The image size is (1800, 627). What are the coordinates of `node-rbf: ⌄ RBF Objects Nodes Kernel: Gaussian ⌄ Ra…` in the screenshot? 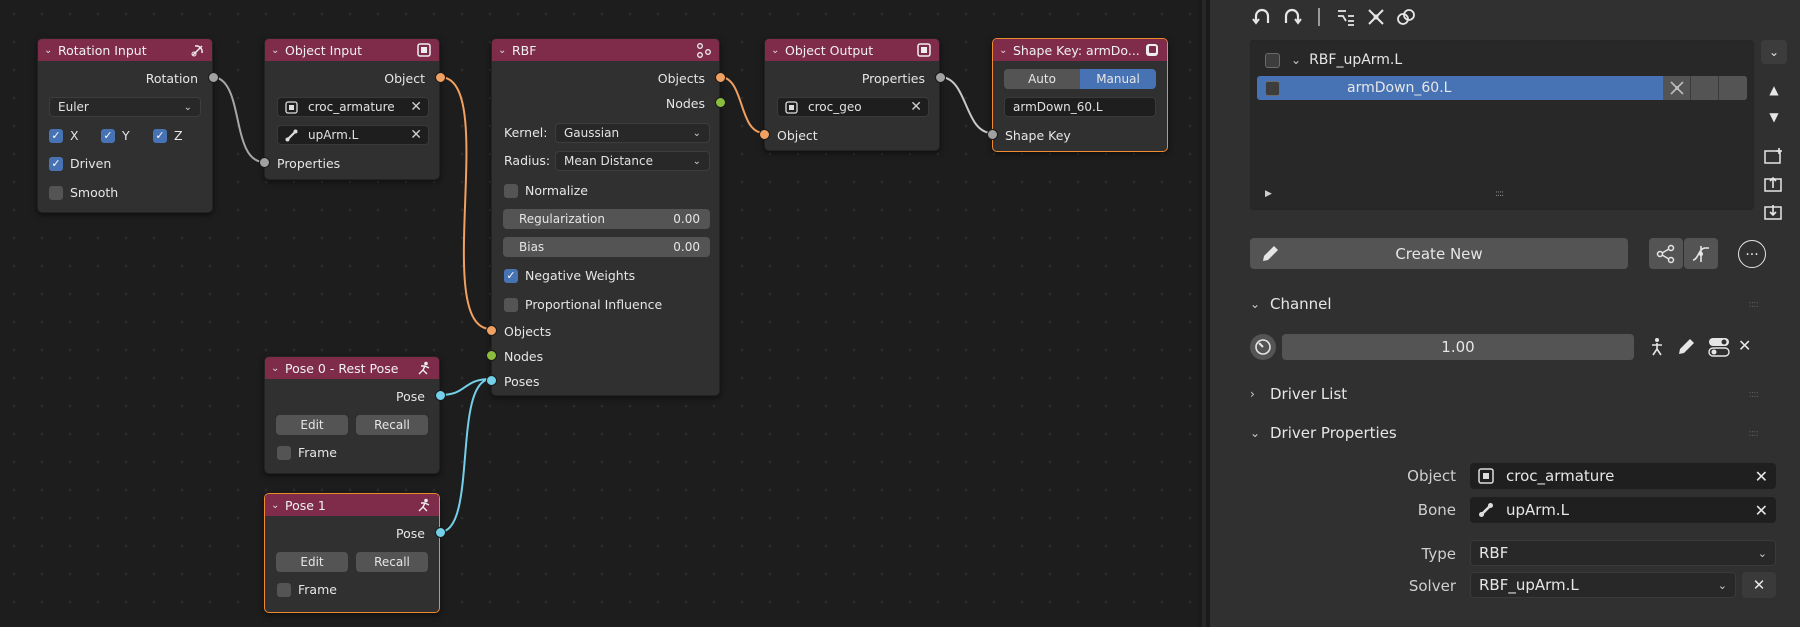 It's located at (606, 217).